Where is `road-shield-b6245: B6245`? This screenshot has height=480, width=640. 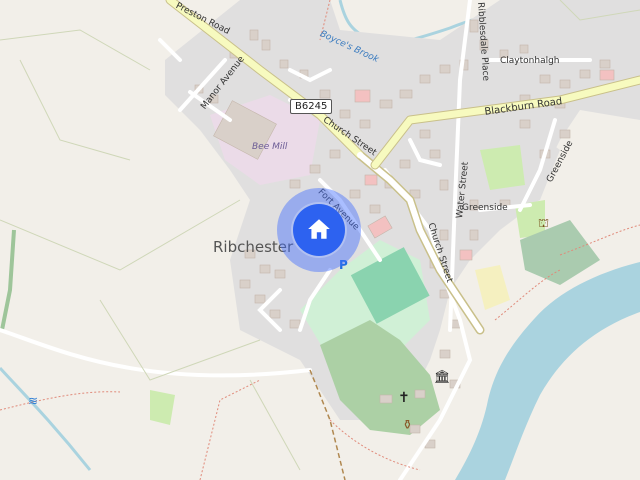 road-shield-b6245: B6245 is located at coordinates (311, 106).